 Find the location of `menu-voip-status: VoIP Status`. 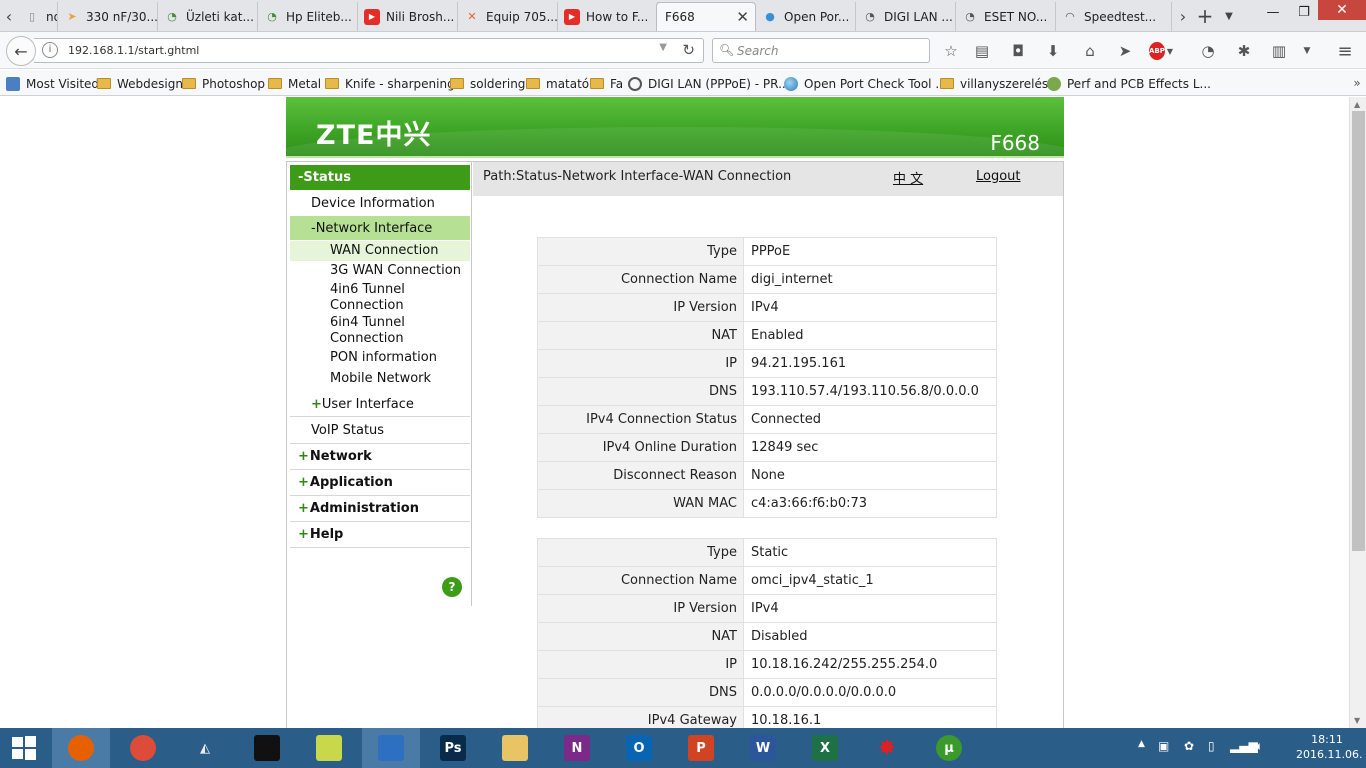

menu-voip-status: VoIP Status is located at coordinates (380, 431).